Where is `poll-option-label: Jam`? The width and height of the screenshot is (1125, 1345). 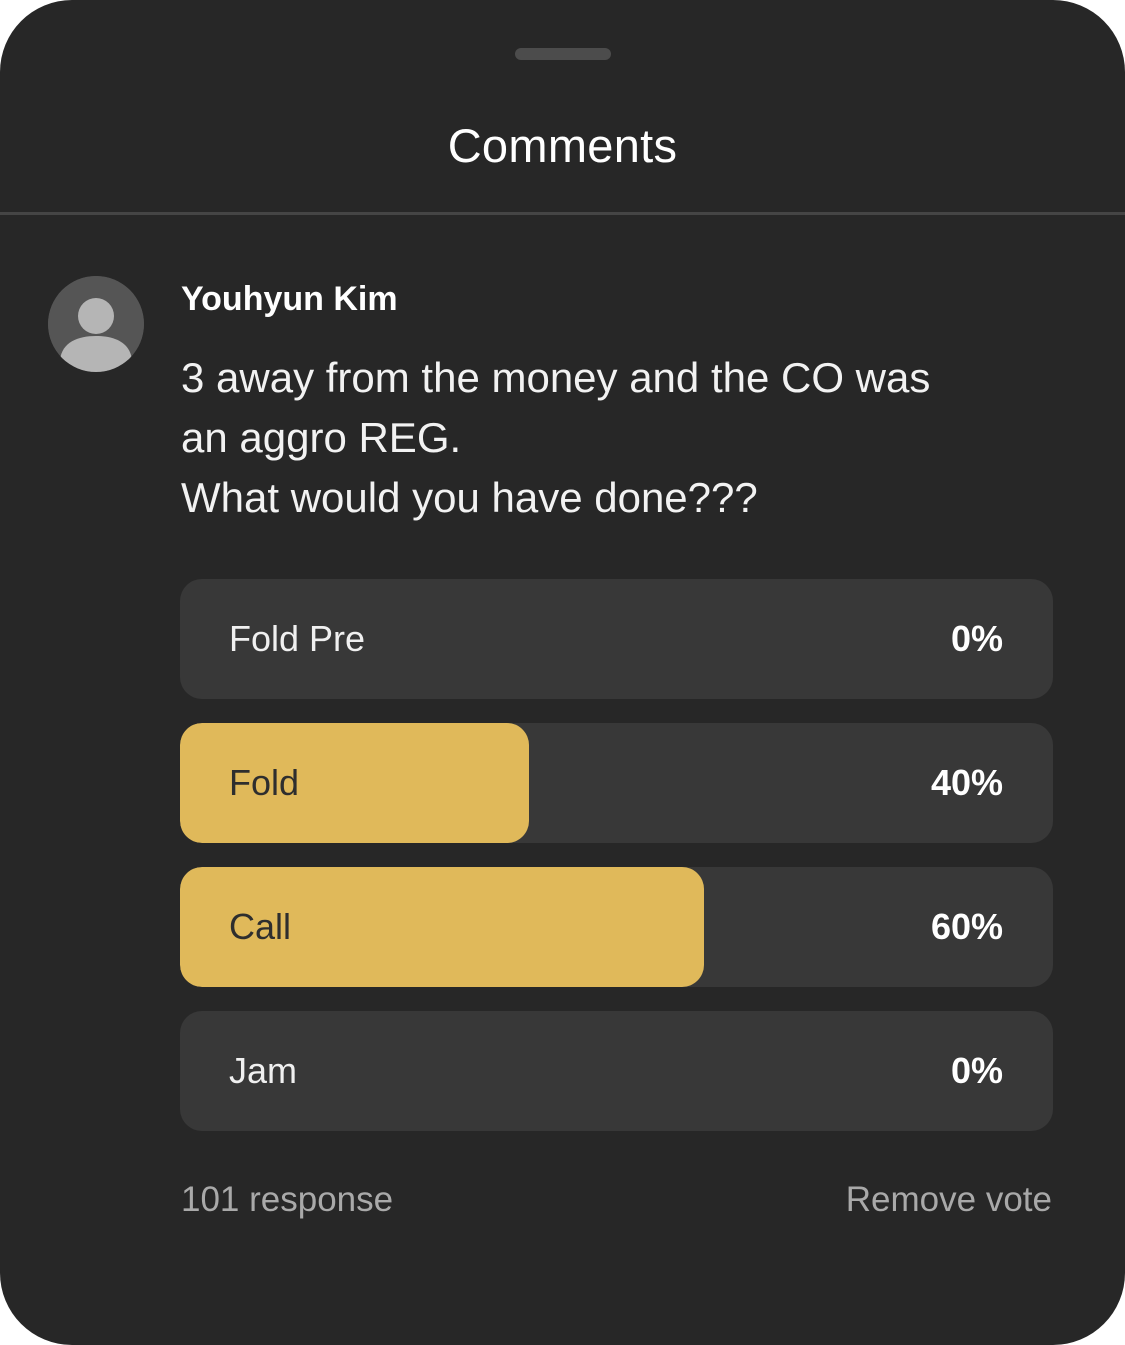
poll-option-label: Jam is located at coordinates (263, 1070).